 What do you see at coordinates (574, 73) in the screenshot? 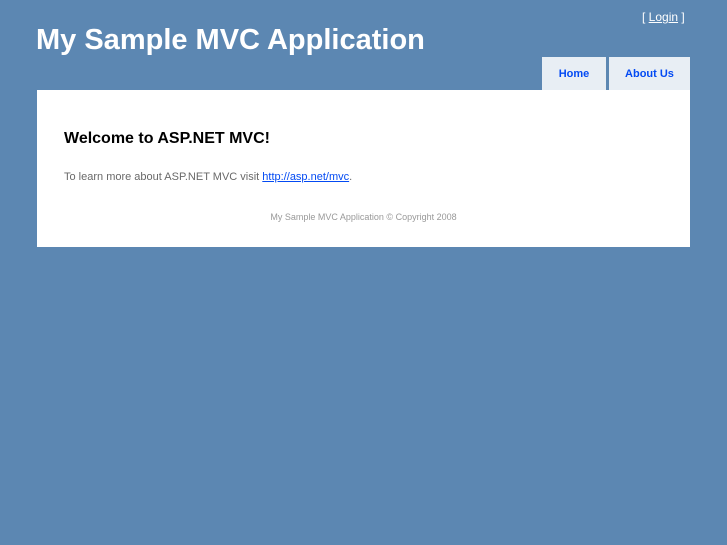
I see `tab-home: Home` at bounding box center [574, 73].